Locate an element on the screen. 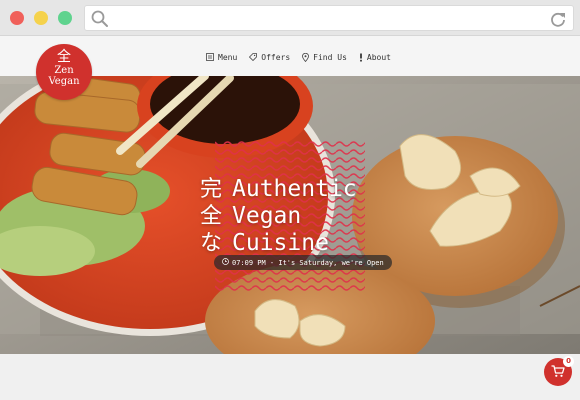 This screenshot has width=580, height=400. nav-item-label: Offers is located at coordinates (276, 57).